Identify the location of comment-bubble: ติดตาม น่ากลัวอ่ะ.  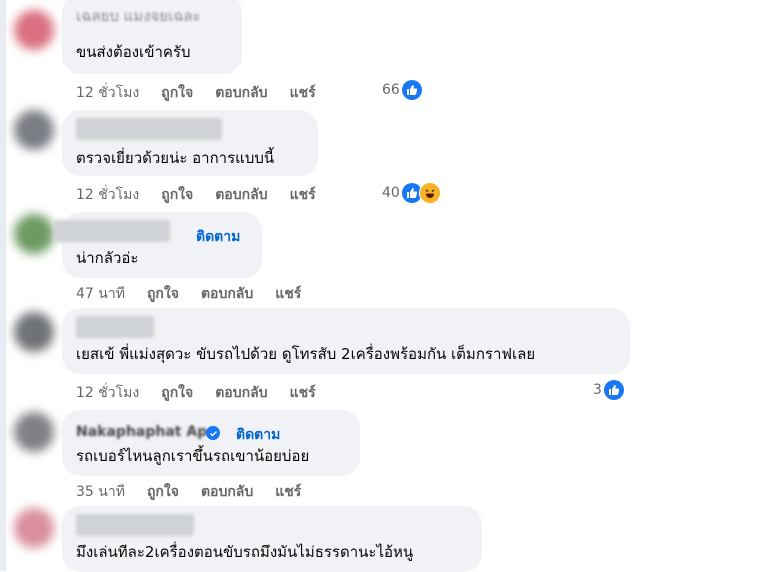
(158, 245).